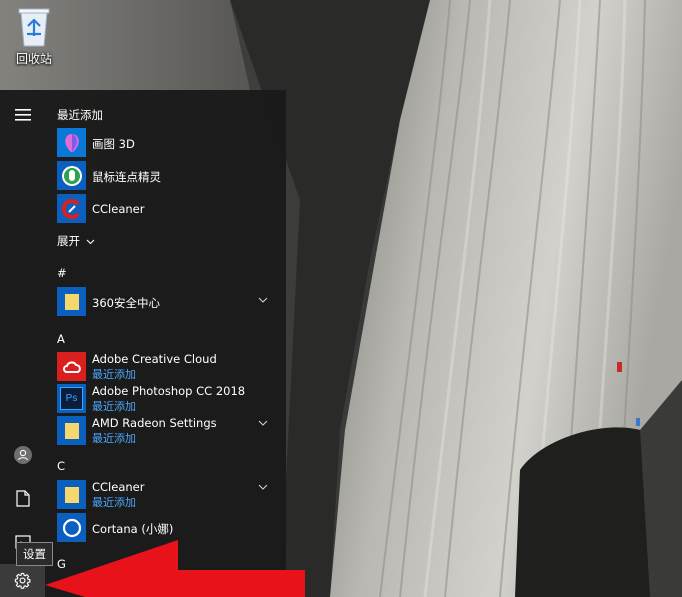 The image size is (682, 597). I want to click on app-name: 鼠标连点精灵, so click(126, 177).